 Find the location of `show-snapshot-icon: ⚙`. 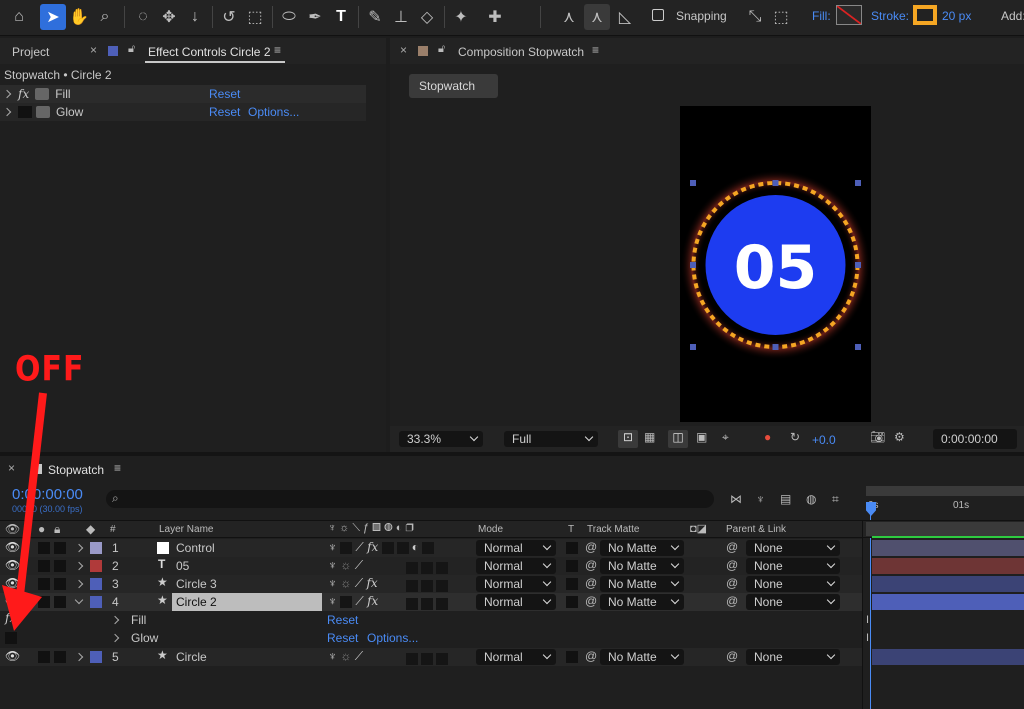

show-snapshot-icon: ⚙ is located at coordinates (899, 437).